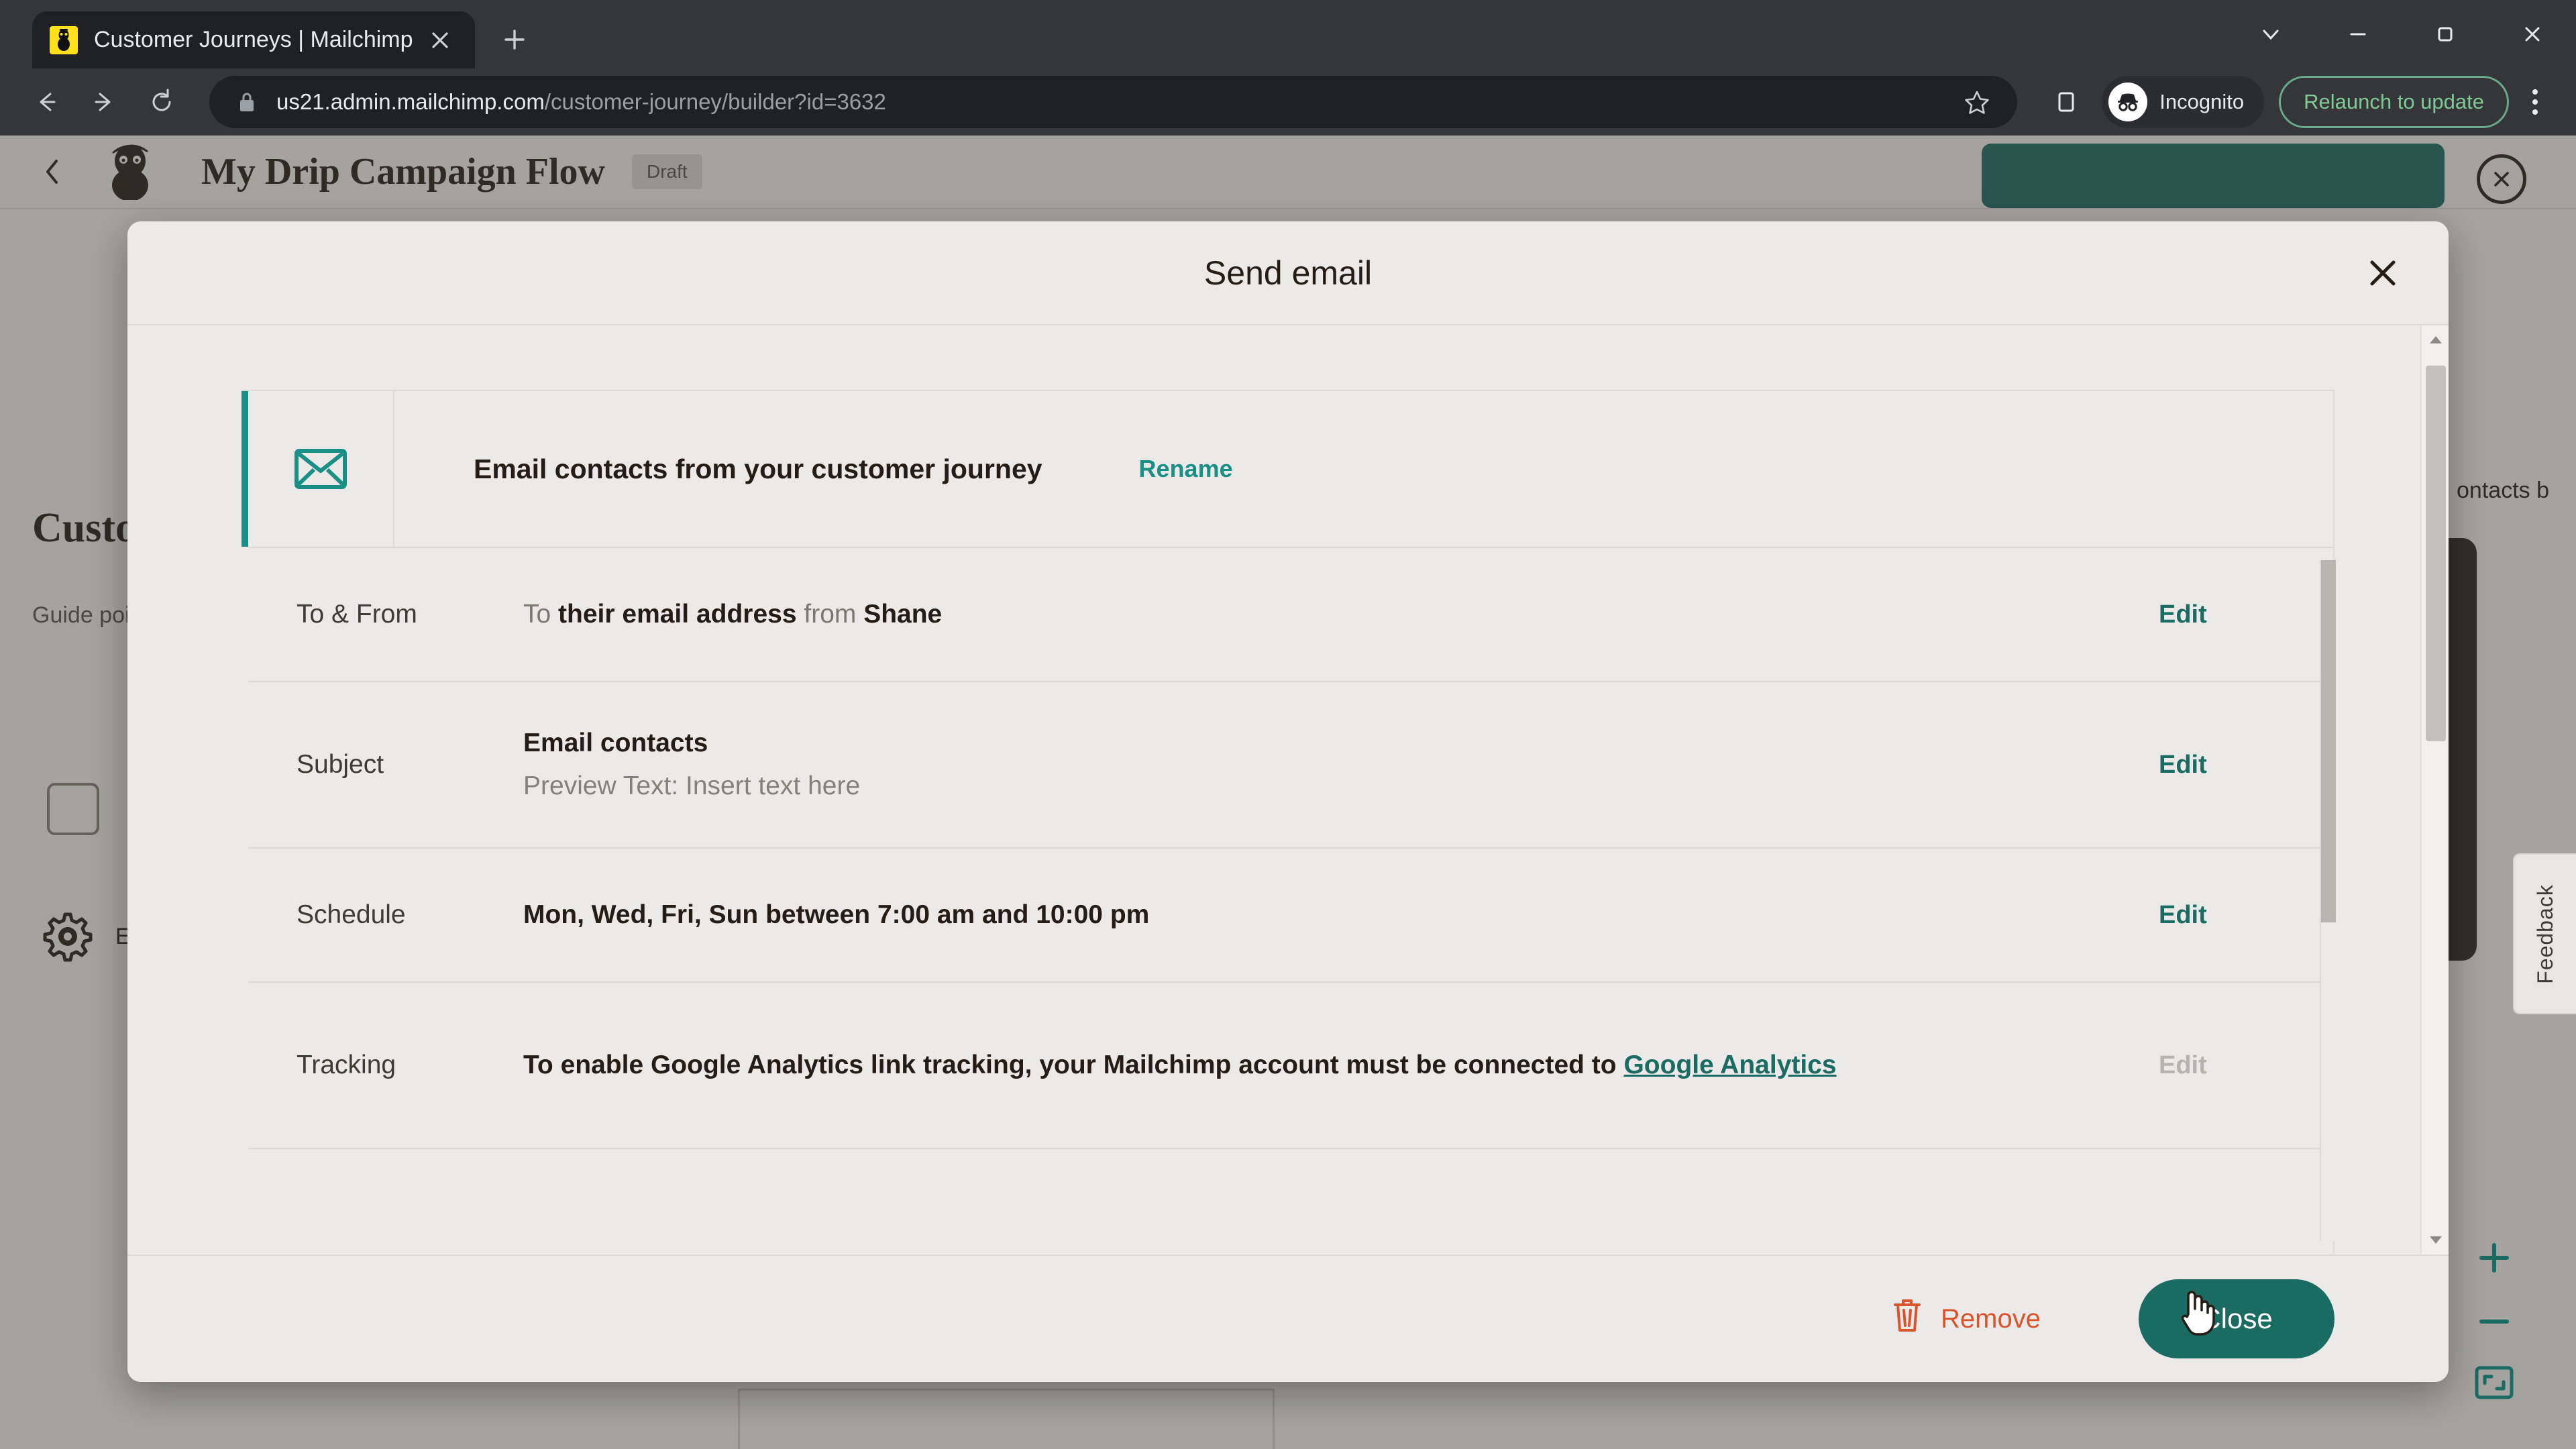 The width and height of the screenshot is (2576, 1449). What do you see at coordinates (64, 39) in the screenshot?
I see `mailchimp-favicon-icon` at bounding box center [64, 39].